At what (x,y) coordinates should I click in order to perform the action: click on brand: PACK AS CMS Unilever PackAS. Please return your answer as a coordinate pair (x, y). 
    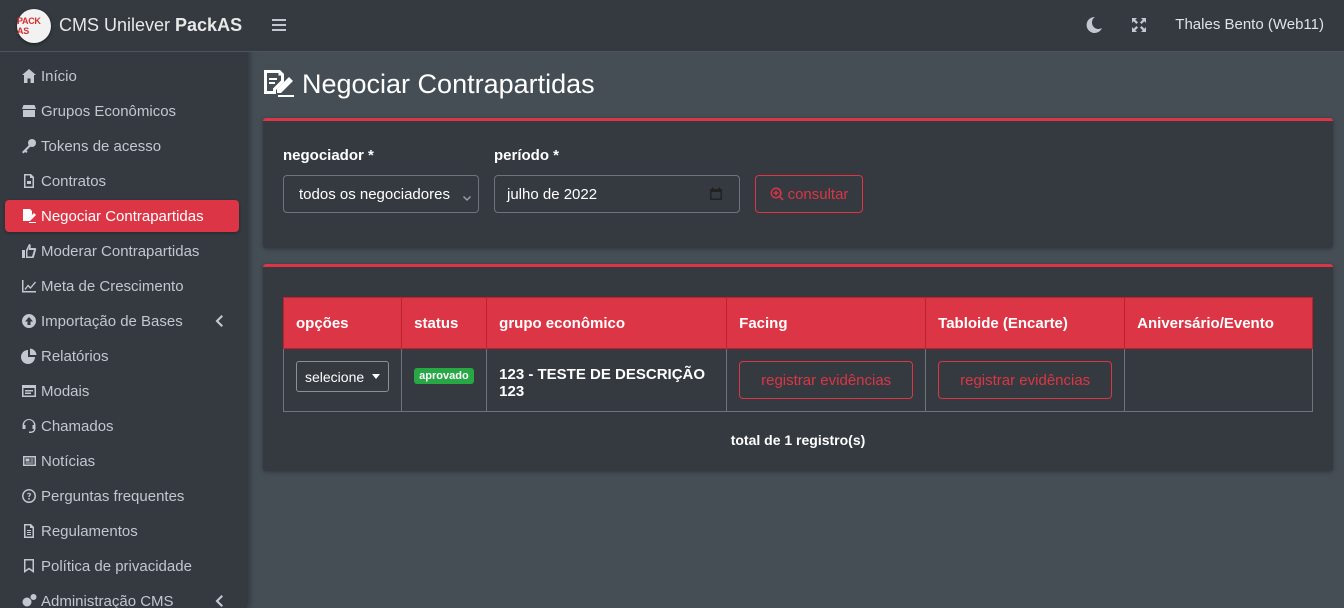
    Looking at the image, I should click on (123, 26).